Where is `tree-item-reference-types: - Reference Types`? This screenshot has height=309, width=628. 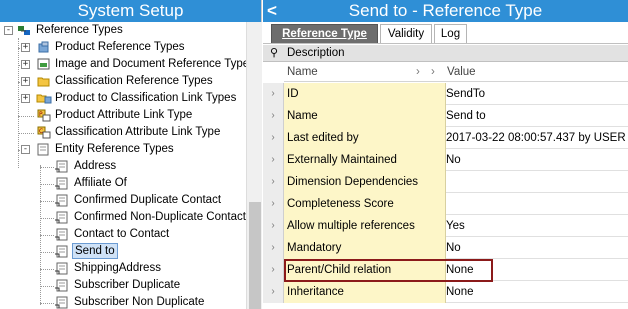
tree-item-reference-types: - Reference Types is located at coordinates (123, 30).